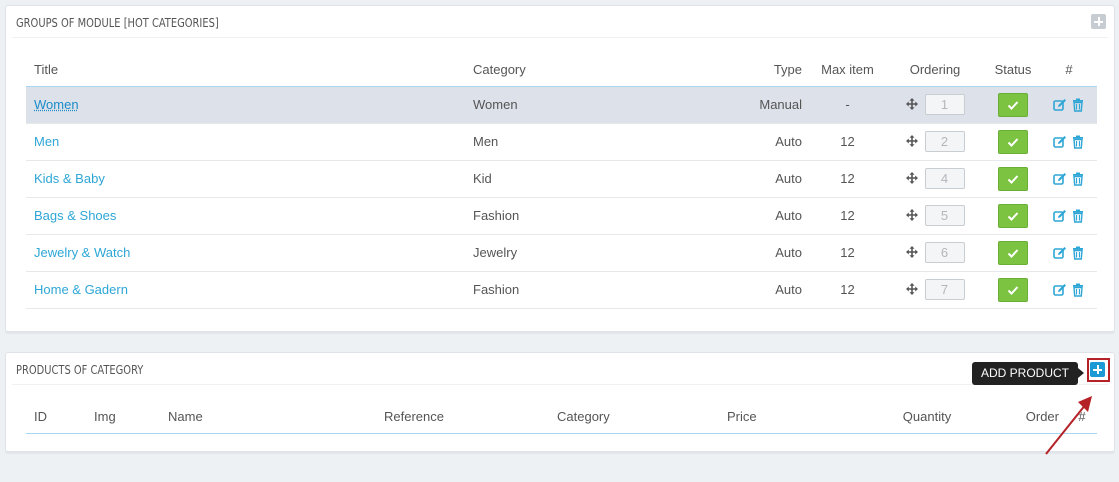 The width and height of the screenshot is (1119, 482). I want to click on group-ordering: 6, so click(935, 253).